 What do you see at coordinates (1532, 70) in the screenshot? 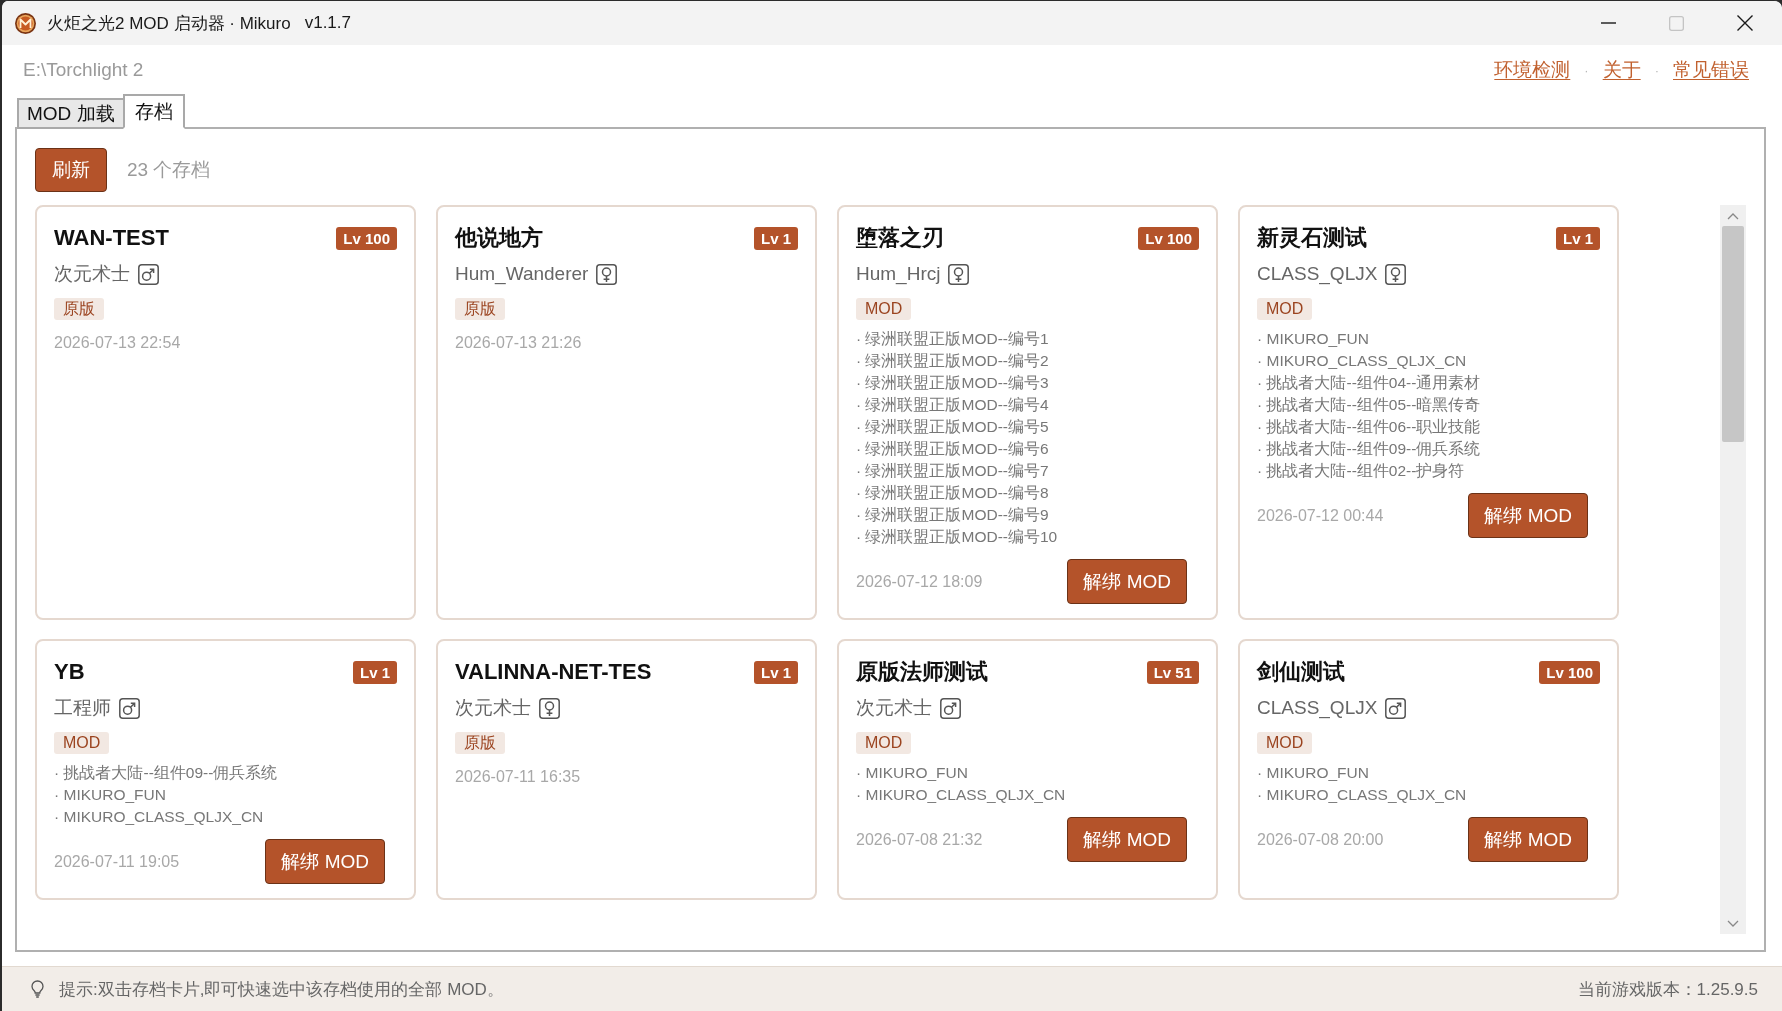
I see `header-link: 环境检测` at bounding box center [1532, 70].